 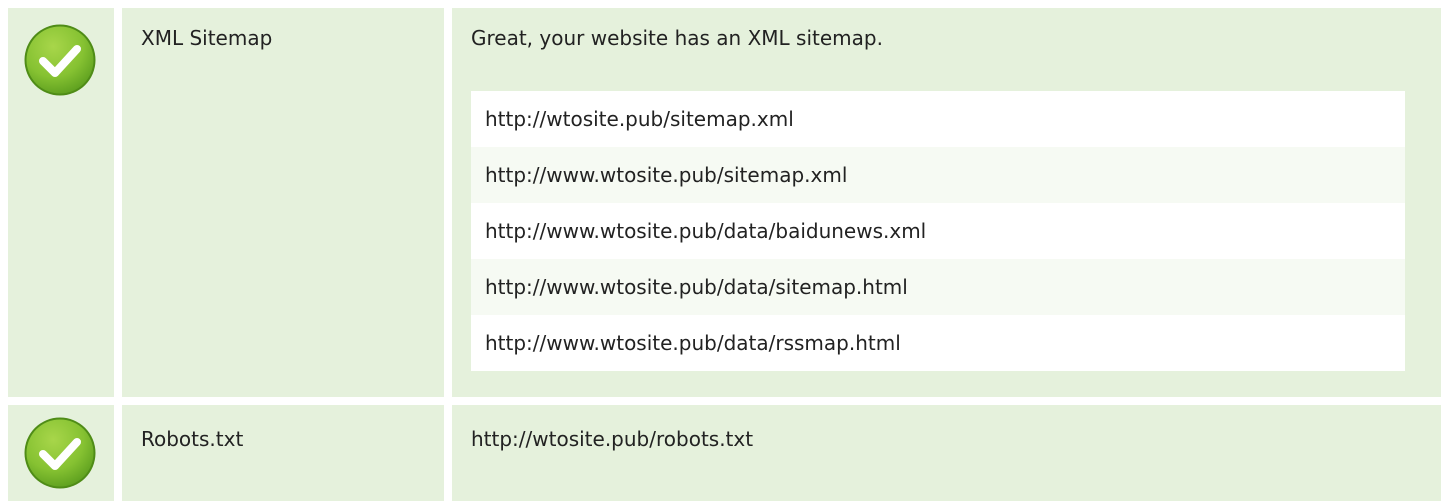 I want to click on check-name-cell: Robots.txt, so click(x=283, y=453).